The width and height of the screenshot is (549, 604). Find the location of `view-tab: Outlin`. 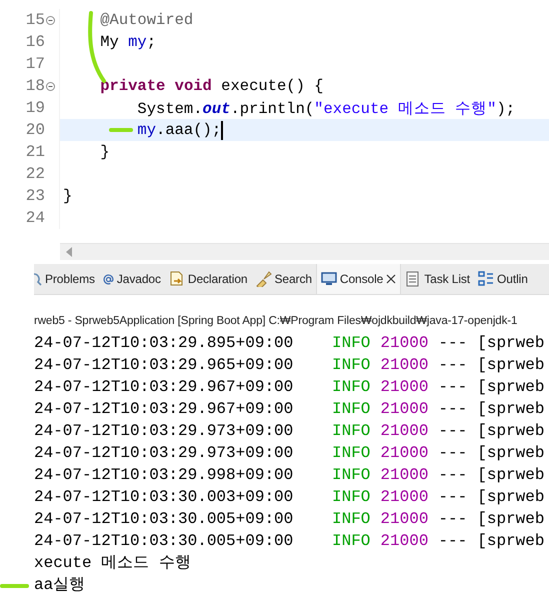

view-tab: Outlin is located at coordinates (503, 279).